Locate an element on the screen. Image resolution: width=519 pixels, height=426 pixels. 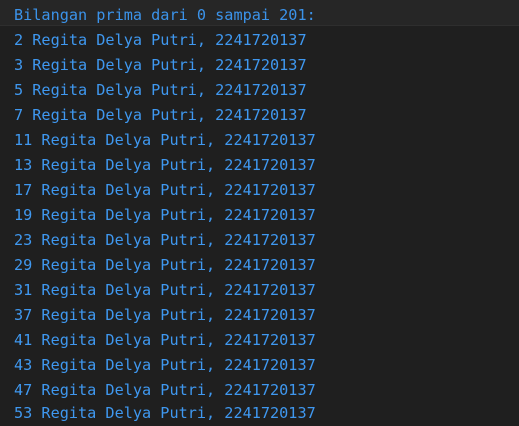
output-line: 19 Regita Delya Putri, 2241720137 is located at coordinates (165, 215).